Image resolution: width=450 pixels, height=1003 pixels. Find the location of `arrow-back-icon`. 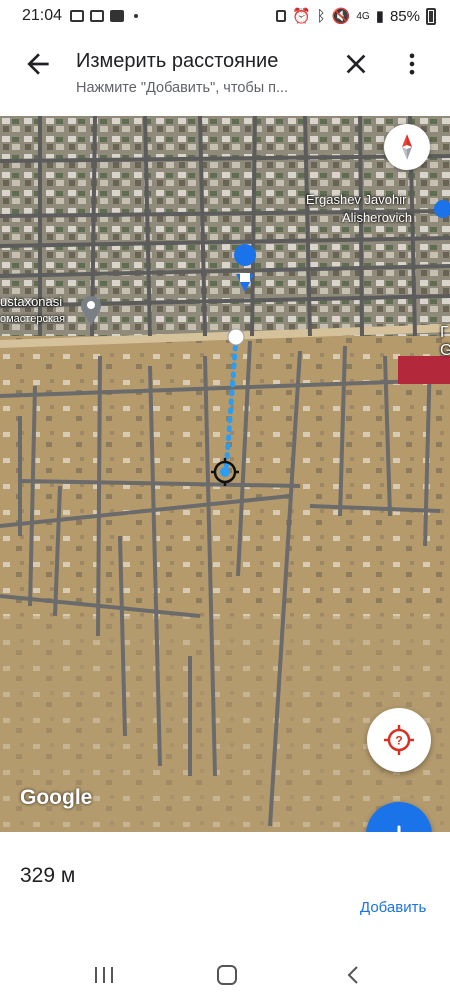

arrow-back-icon is located at coordinates (38, 64).